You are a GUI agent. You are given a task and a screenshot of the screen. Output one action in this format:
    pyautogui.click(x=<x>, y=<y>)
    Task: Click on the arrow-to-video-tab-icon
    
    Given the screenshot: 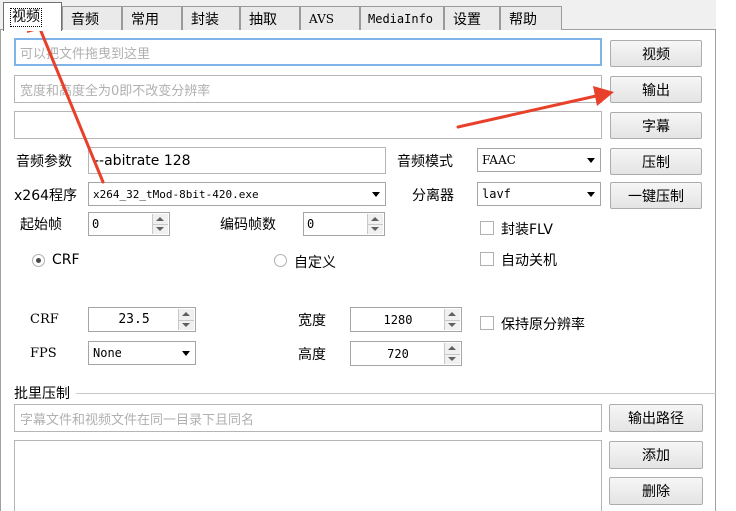 What is the action you would take?
    pyautogui.click(x=66, y=95)
    